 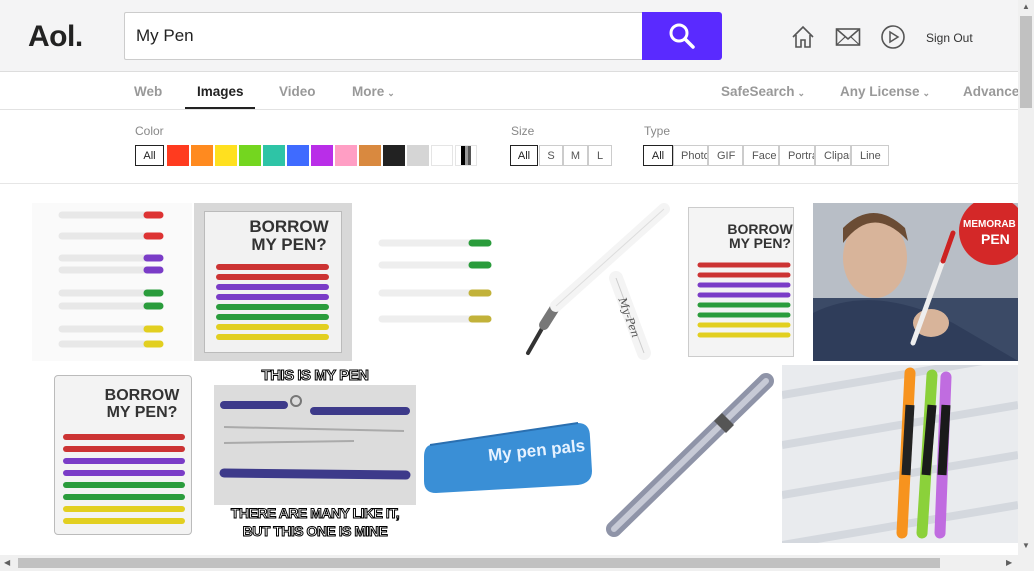 What do you see at coordinates (298, 155) in the screenshot?
I see `color-swatch-blue` at bounding box center [298, 155].